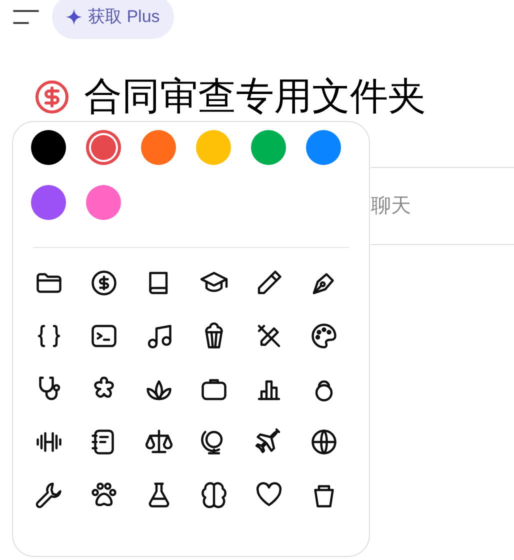 Image resolution: width=514 pixels, height=560 pixels. I want to click on get-plus-button: 获取 Plus, so click(113, 19).